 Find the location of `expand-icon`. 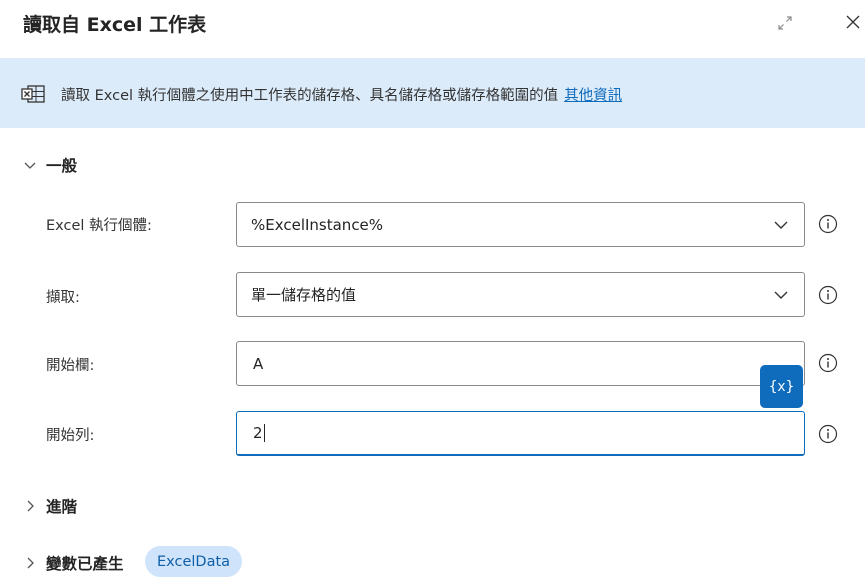

expand-icon is located at coordinates (785, 23).